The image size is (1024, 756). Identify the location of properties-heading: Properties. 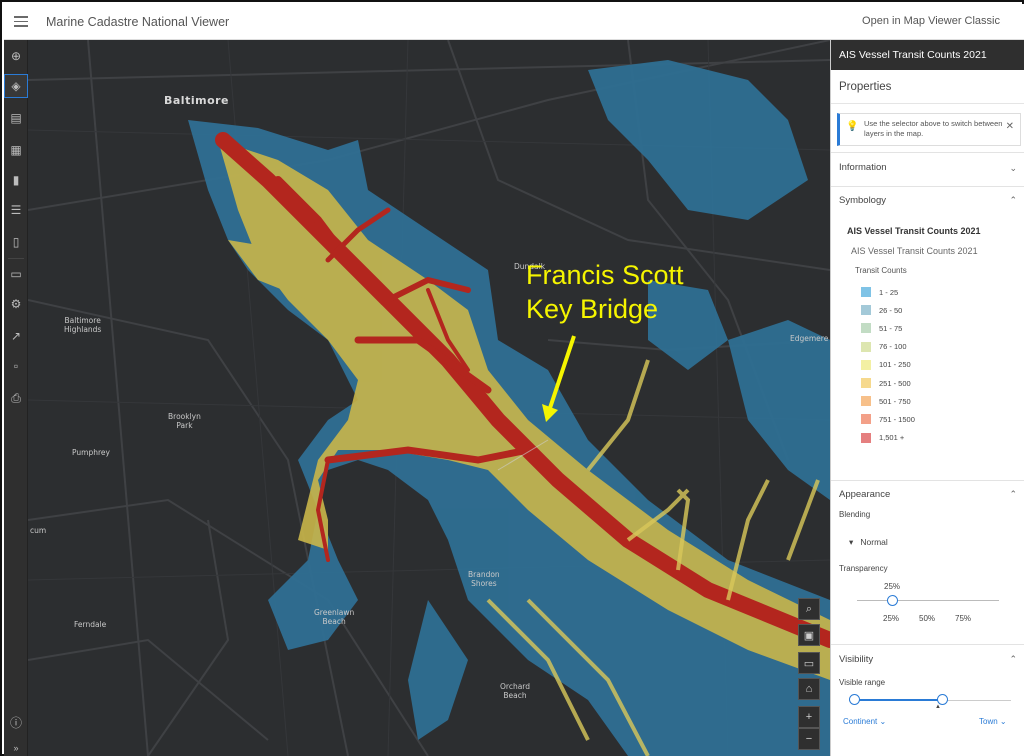
(927, 87).